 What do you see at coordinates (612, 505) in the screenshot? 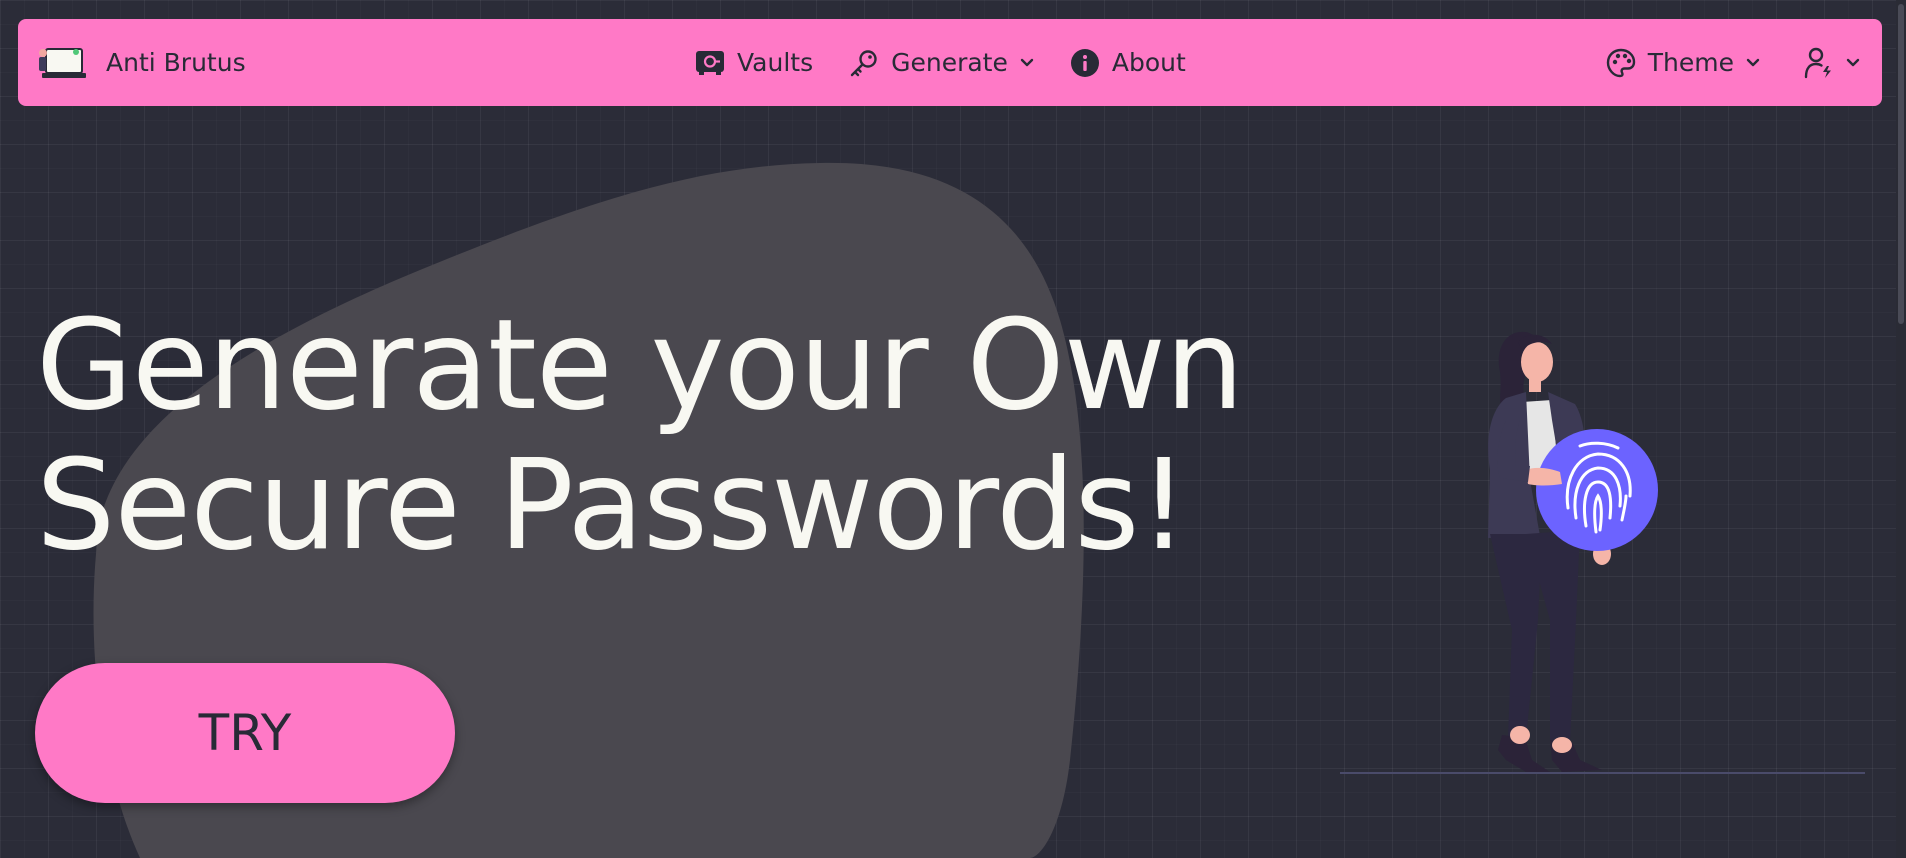
I see `hero-headline-line-2: Secure Passwords!` at bounding box center [612, 505].